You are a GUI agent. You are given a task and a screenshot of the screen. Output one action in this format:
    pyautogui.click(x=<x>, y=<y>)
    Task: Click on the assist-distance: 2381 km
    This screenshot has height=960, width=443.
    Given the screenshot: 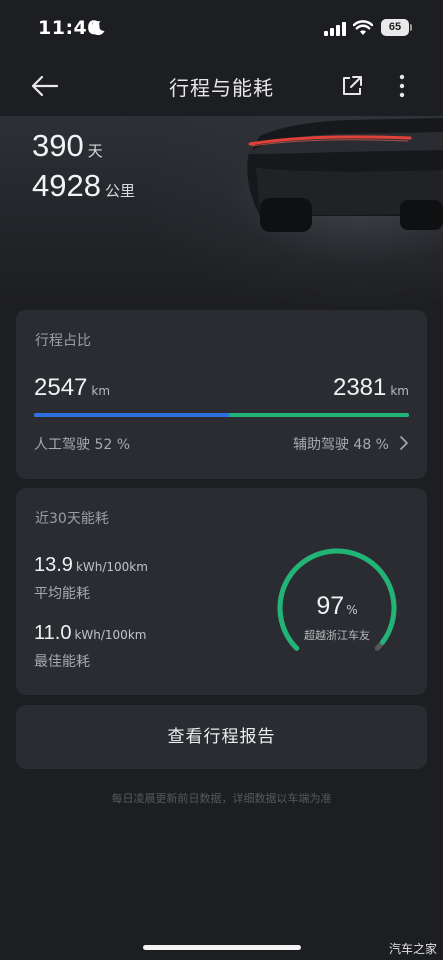 What is the action you would take?
    pyautogui.click(x=371, y=388)
    